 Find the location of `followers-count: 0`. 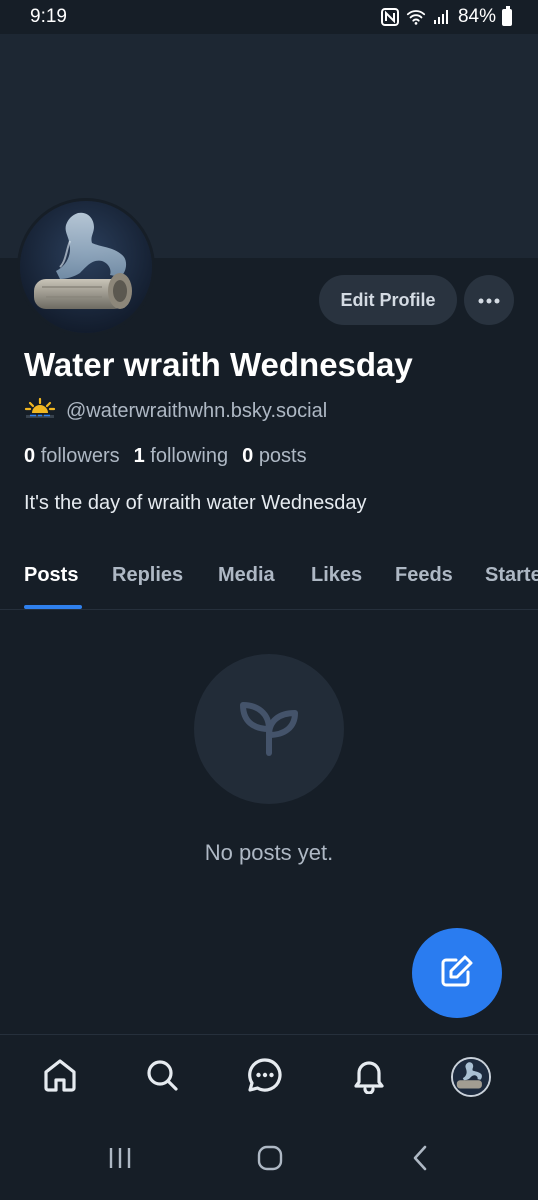

followers-count: 0 is located at coordinates (30, 456).